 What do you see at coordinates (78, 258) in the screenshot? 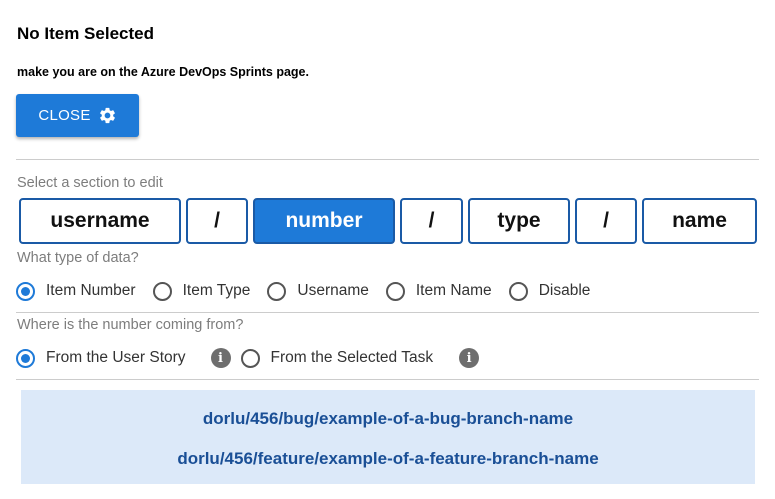
I see `data-type-label: What type of data?` at bounding box center [78, 258].